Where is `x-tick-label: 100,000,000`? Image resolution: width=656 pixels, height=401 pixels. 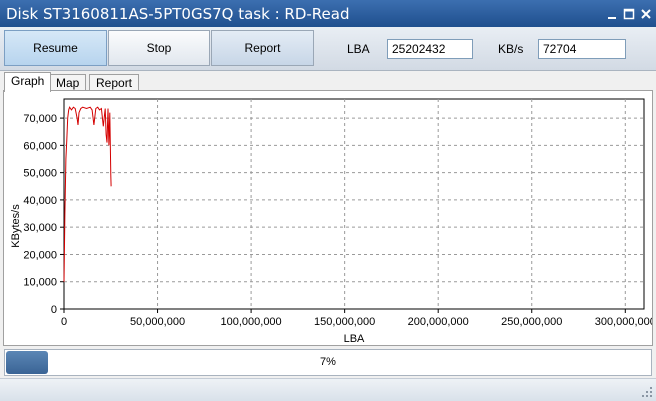 x-tick-label: 100,000,000 is located at coordinates (251, 322).